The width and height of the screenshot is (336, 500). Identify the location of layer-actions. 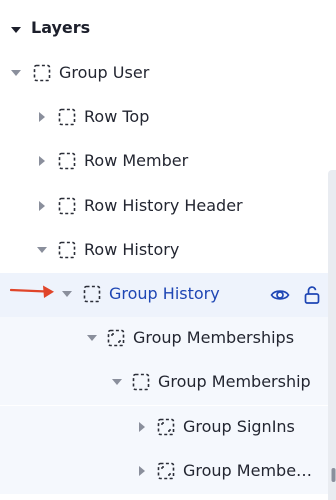
(296, 295).